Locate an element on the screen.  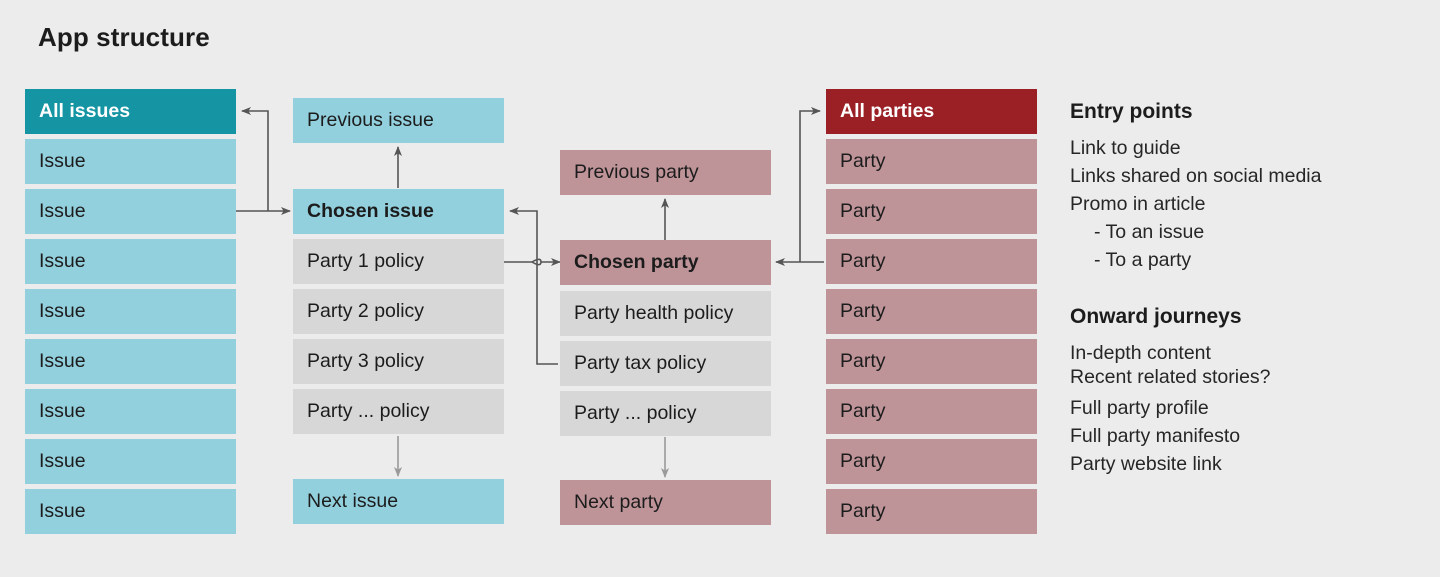
previous-party-box: Previous party is located at coordinates (665, 172).